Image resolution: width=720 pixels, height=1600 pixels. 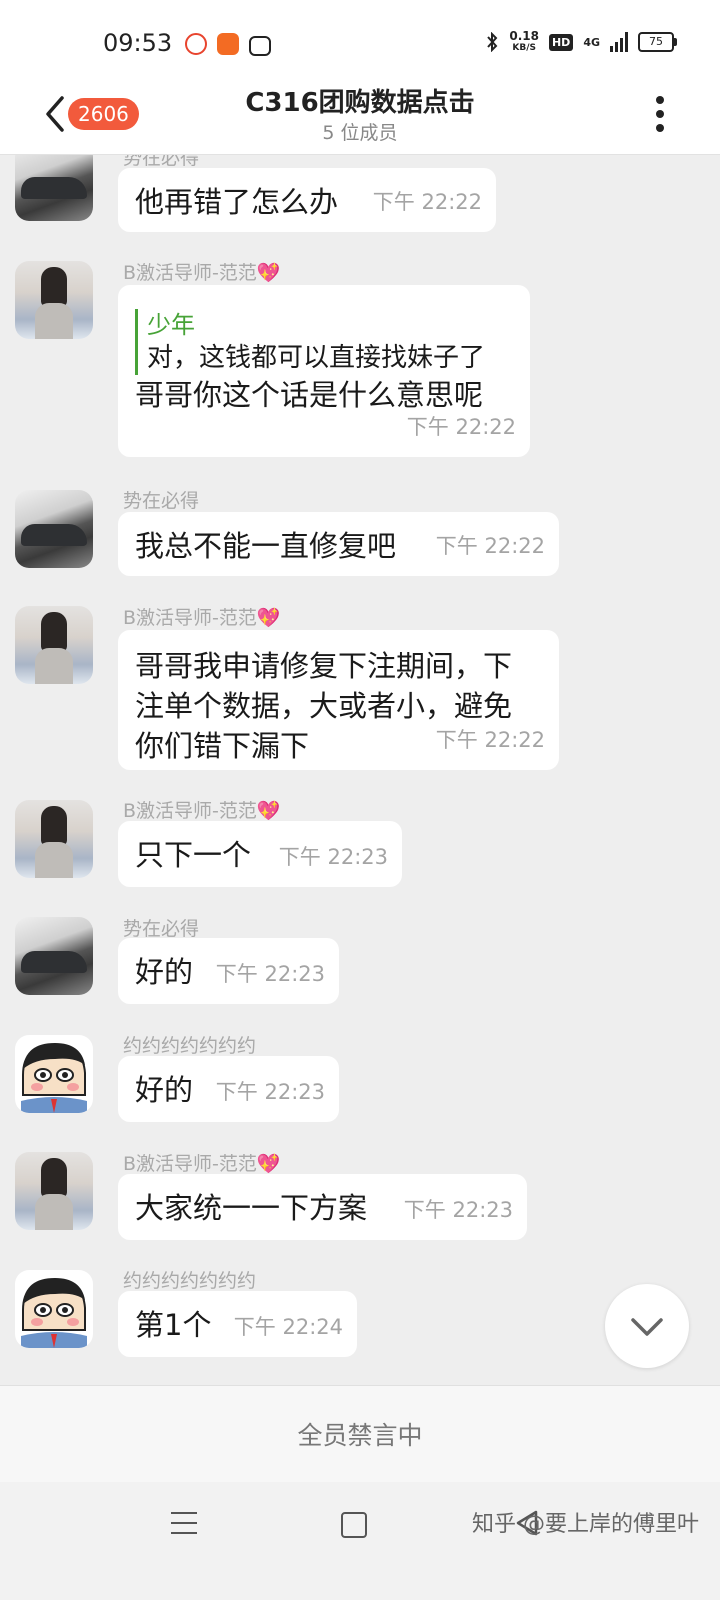 What do you see at coordinates (260, 46) in the screenshot?
I see `tv-app-icon` at bounding box center [260, 46].